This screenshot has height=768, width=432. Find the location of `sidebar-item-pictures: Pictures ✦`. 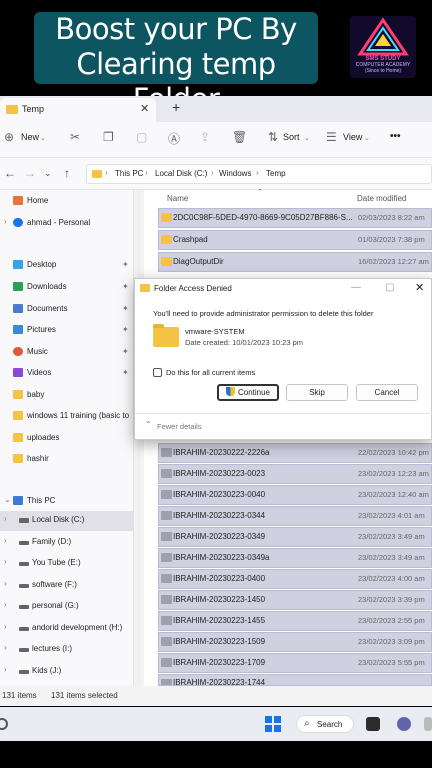

sidebar-item-pictures: Pictures ✦ is located at coordinates (67, 331).